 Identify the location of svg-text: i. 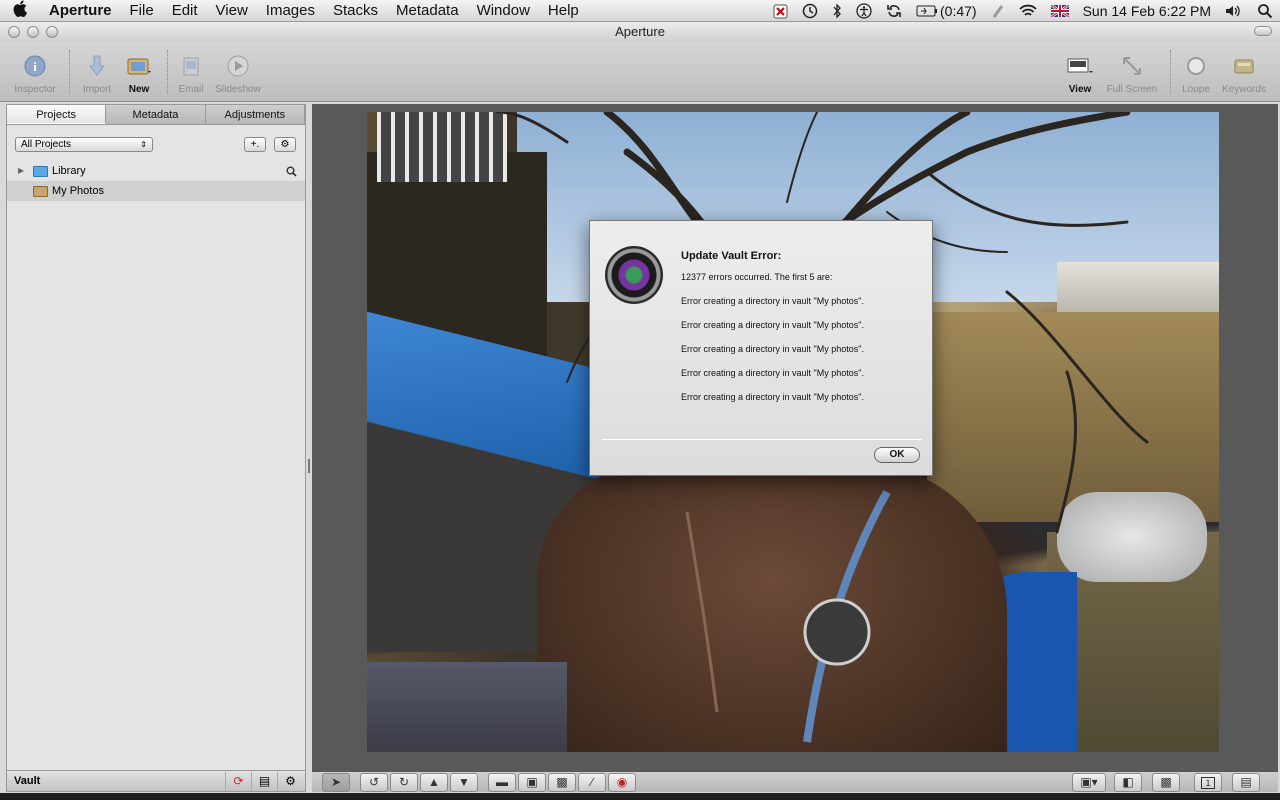
(35, 66).